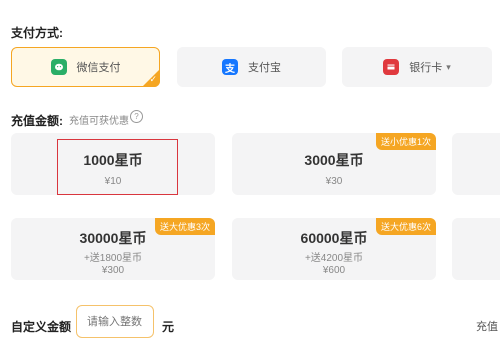 This screenshot has height=361, width=500. I want to click on payment-option-label: 微信支付, so click(98, 68).